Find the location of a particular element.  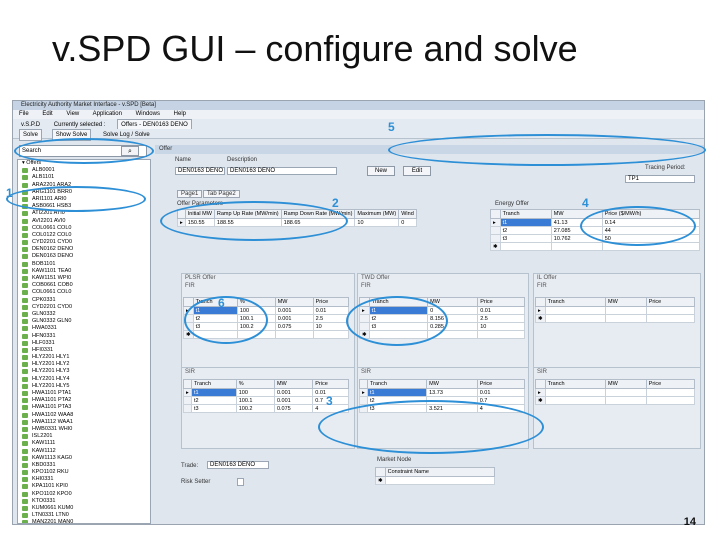

il-sir-table: Tranch MW Price ▸ ✱ is located at coordinates (615, 392).